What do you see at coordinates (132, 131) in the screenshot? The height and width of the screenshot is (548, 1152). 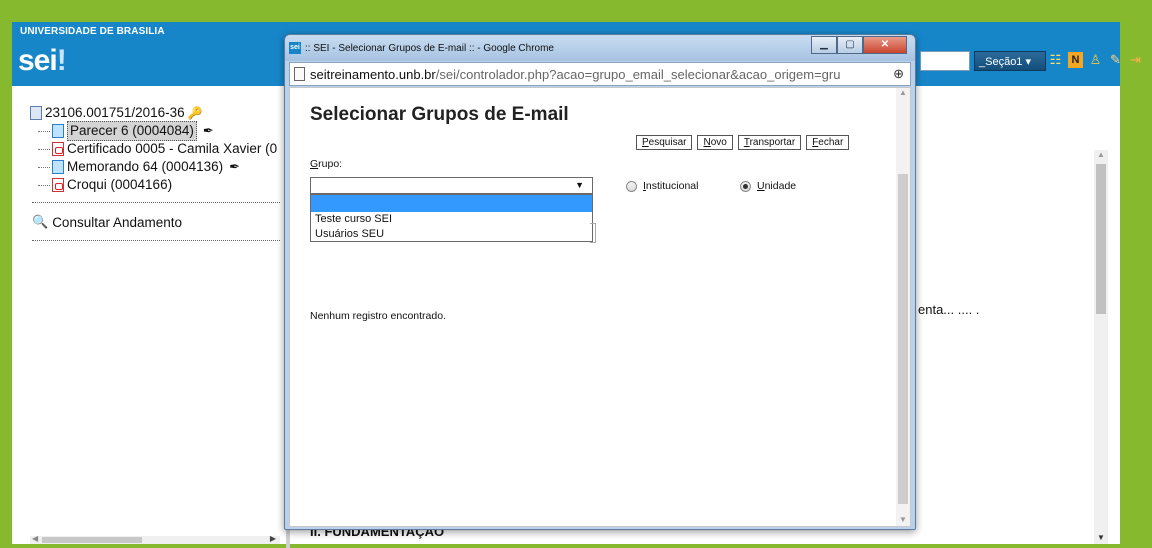 I see `tree-item-label: Parecer 6 (0004084)` at bounding box center [132, 131].